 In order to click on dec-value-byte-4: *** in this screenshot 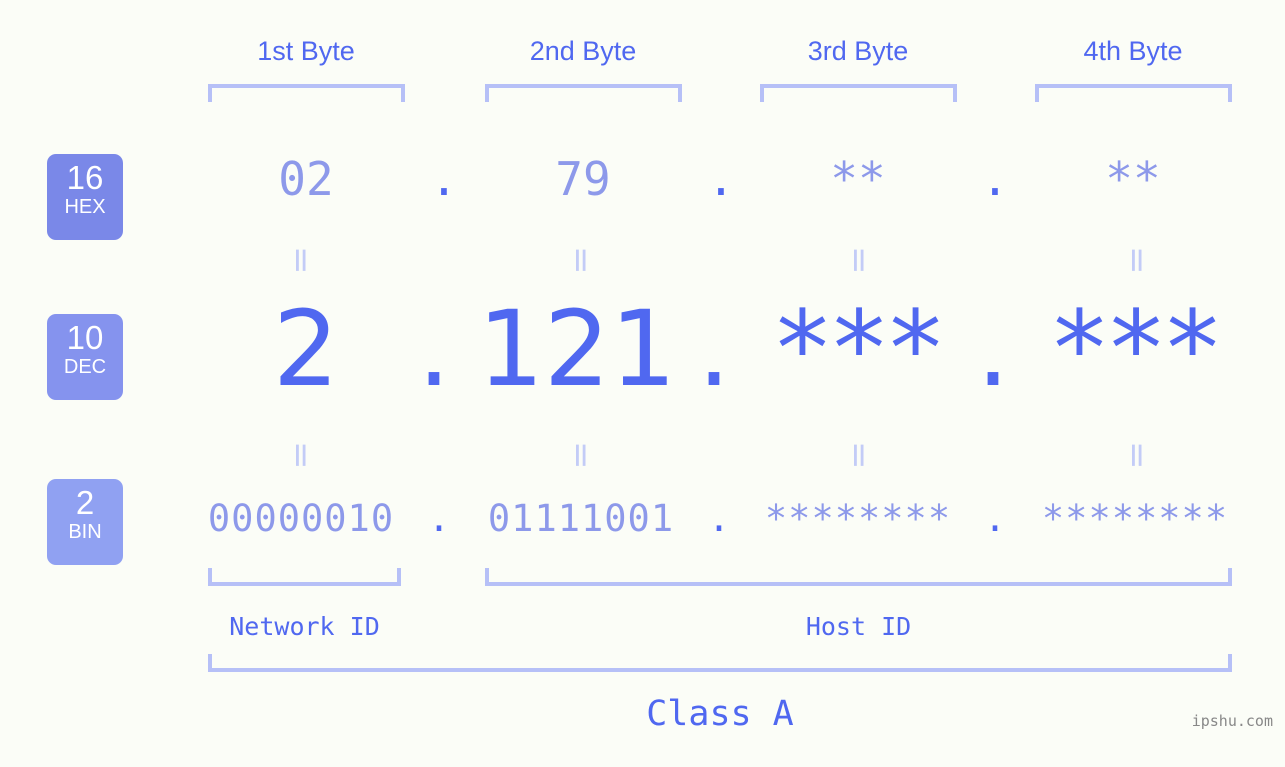, I will do `click(1136, 349)`.